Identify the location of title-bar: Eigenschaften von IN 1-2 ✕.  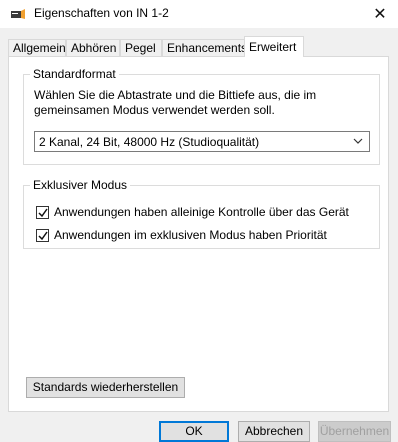
(199, 14).